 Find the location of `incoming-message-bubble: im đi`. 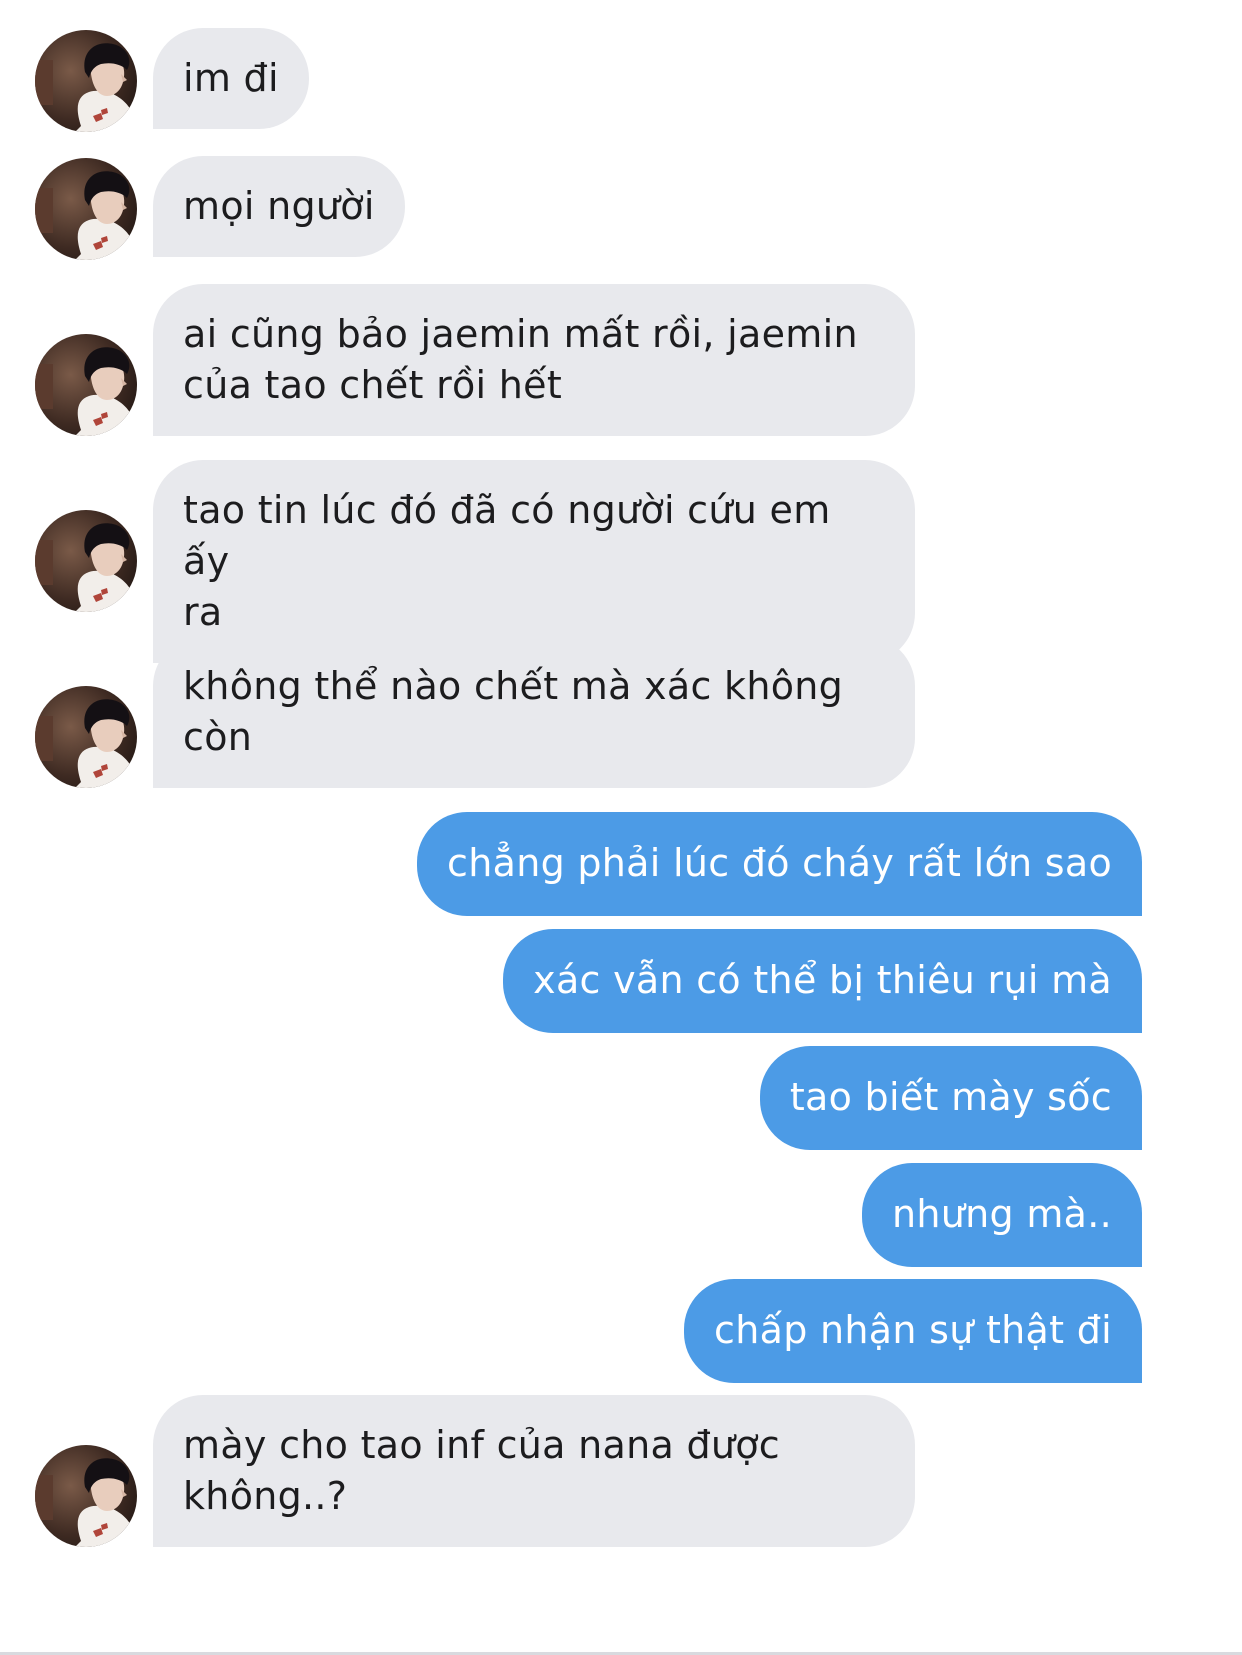

incoming-message-bubble: im đi is located at coordinates (231, 78).